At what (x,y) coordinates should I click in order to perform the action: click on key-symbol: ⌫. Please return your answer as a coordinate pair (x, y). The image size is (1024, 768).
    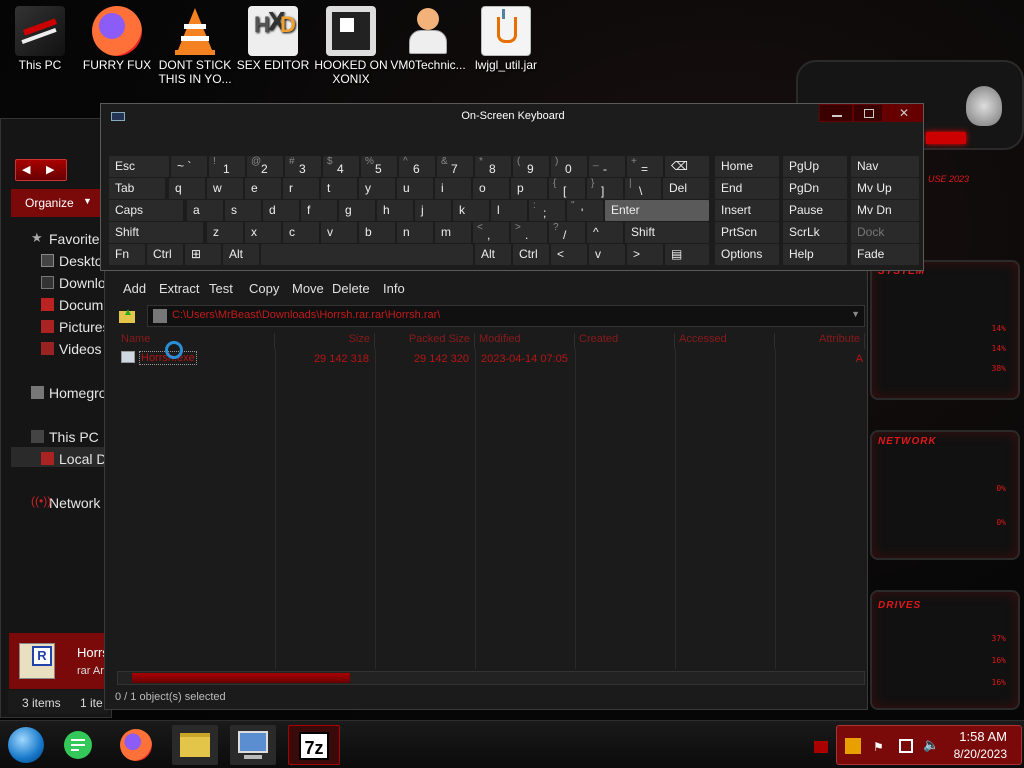
    Looking at the image, I should click on (687, 166).